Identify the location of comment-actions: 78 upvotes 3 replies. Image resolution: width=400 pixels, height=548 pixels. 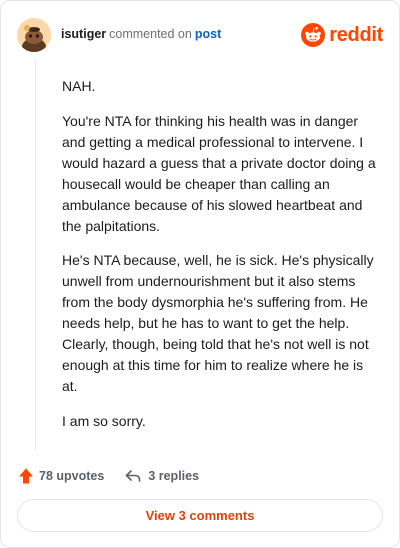
(108, 476).